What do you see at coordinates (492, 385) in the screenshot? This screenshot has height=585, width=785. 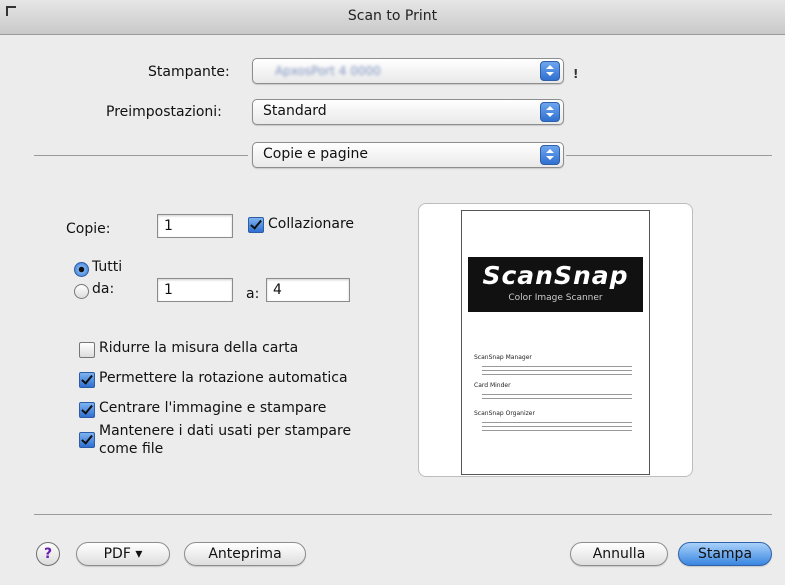 I see `preview-section: Card Minder` at bounding box center [492, 385].